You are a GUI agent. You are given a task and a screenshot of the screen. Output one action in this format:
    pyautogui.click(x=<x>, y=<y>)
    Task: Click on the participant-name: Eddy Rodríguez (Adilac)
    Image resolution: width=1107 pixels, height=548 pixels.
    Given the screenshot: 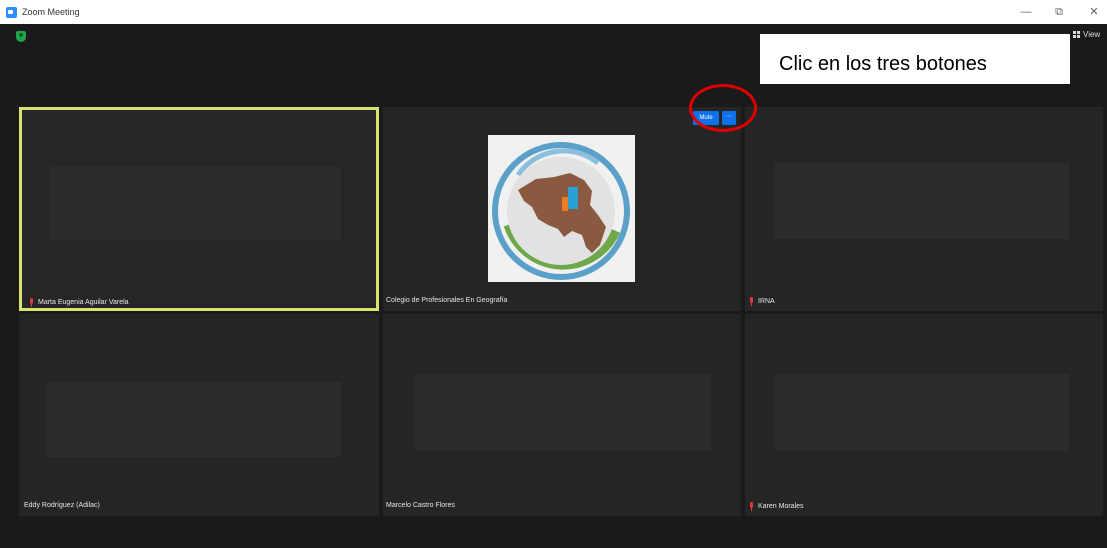 What is the action you would take?
    pyautogui.click(x=62, y=505)
    